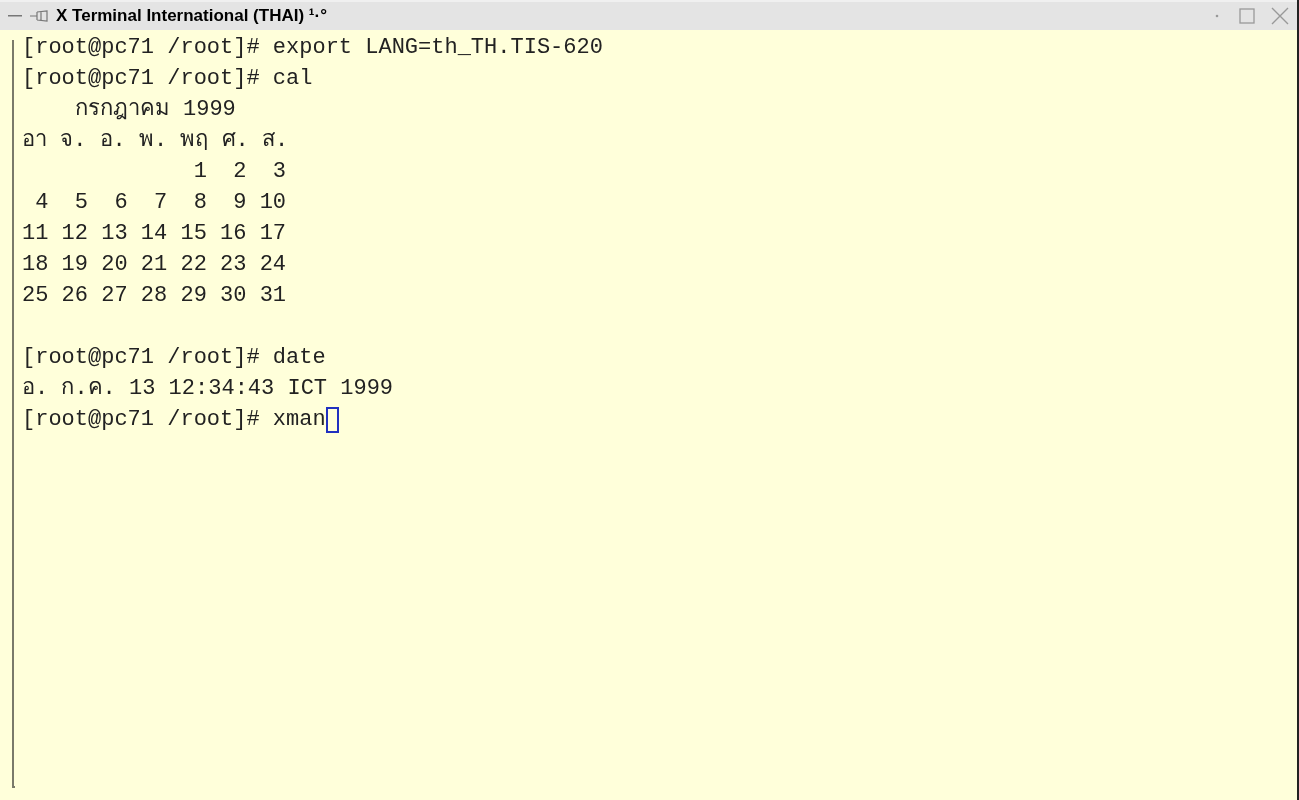 The width and height of the screenshot is (1299, 800). I want to click on pin-icon, so click(39, 16).